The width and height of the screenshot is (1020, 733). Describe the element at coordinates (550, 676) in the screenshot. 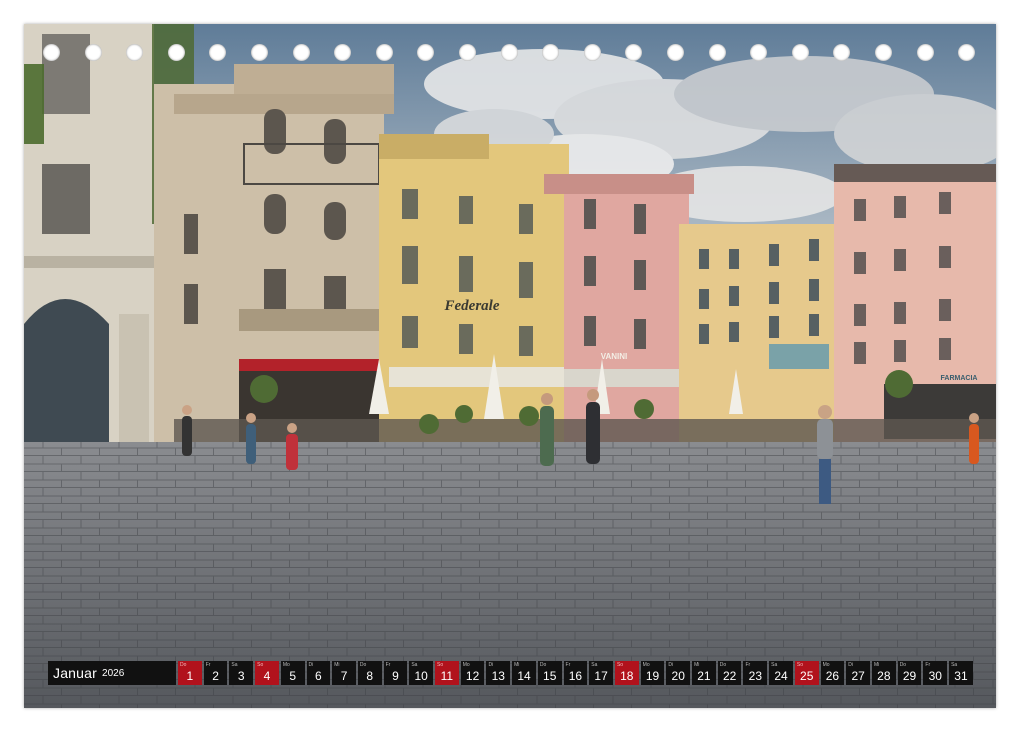

I see `day-number: 15` at that location.